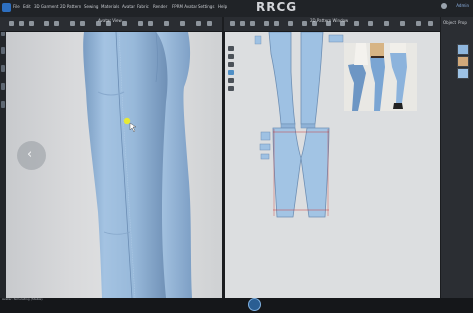  What do you see at coordinates (231, 88) in the screenshot?
I see `tool-2d-6-icon` at bounding box center [231, 88].